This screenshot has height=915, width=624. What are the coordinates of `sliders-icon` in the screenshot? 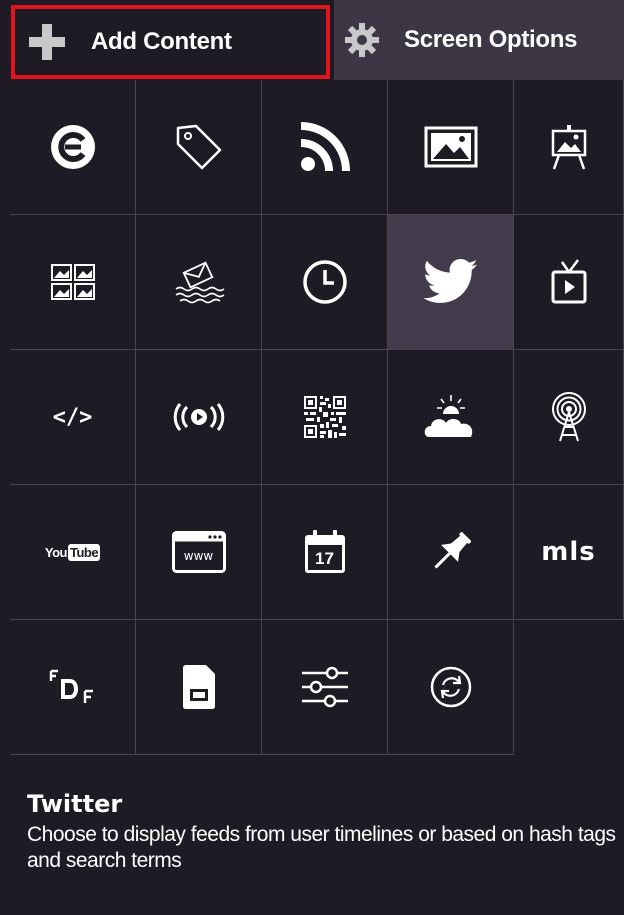 It's located at (324, 687).